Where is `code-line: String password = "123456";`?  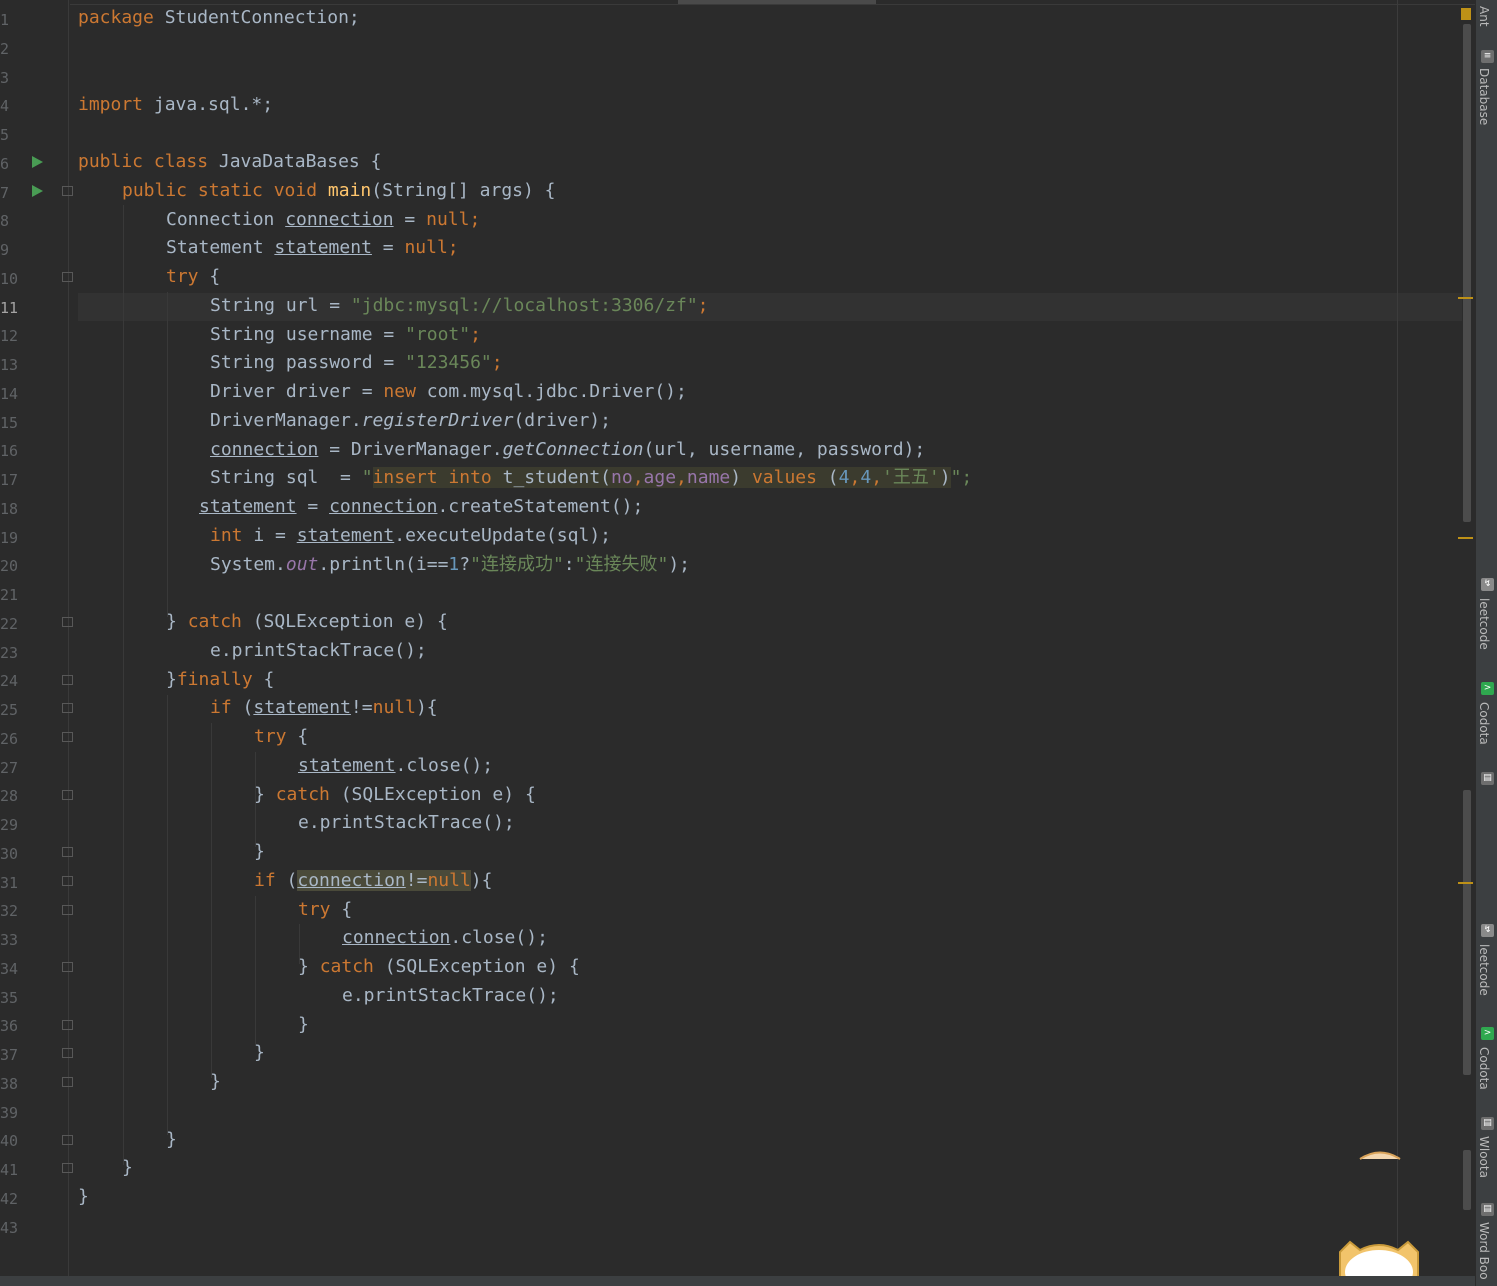
code-line: String password = "123456"; is located at coordinates (356, 363).